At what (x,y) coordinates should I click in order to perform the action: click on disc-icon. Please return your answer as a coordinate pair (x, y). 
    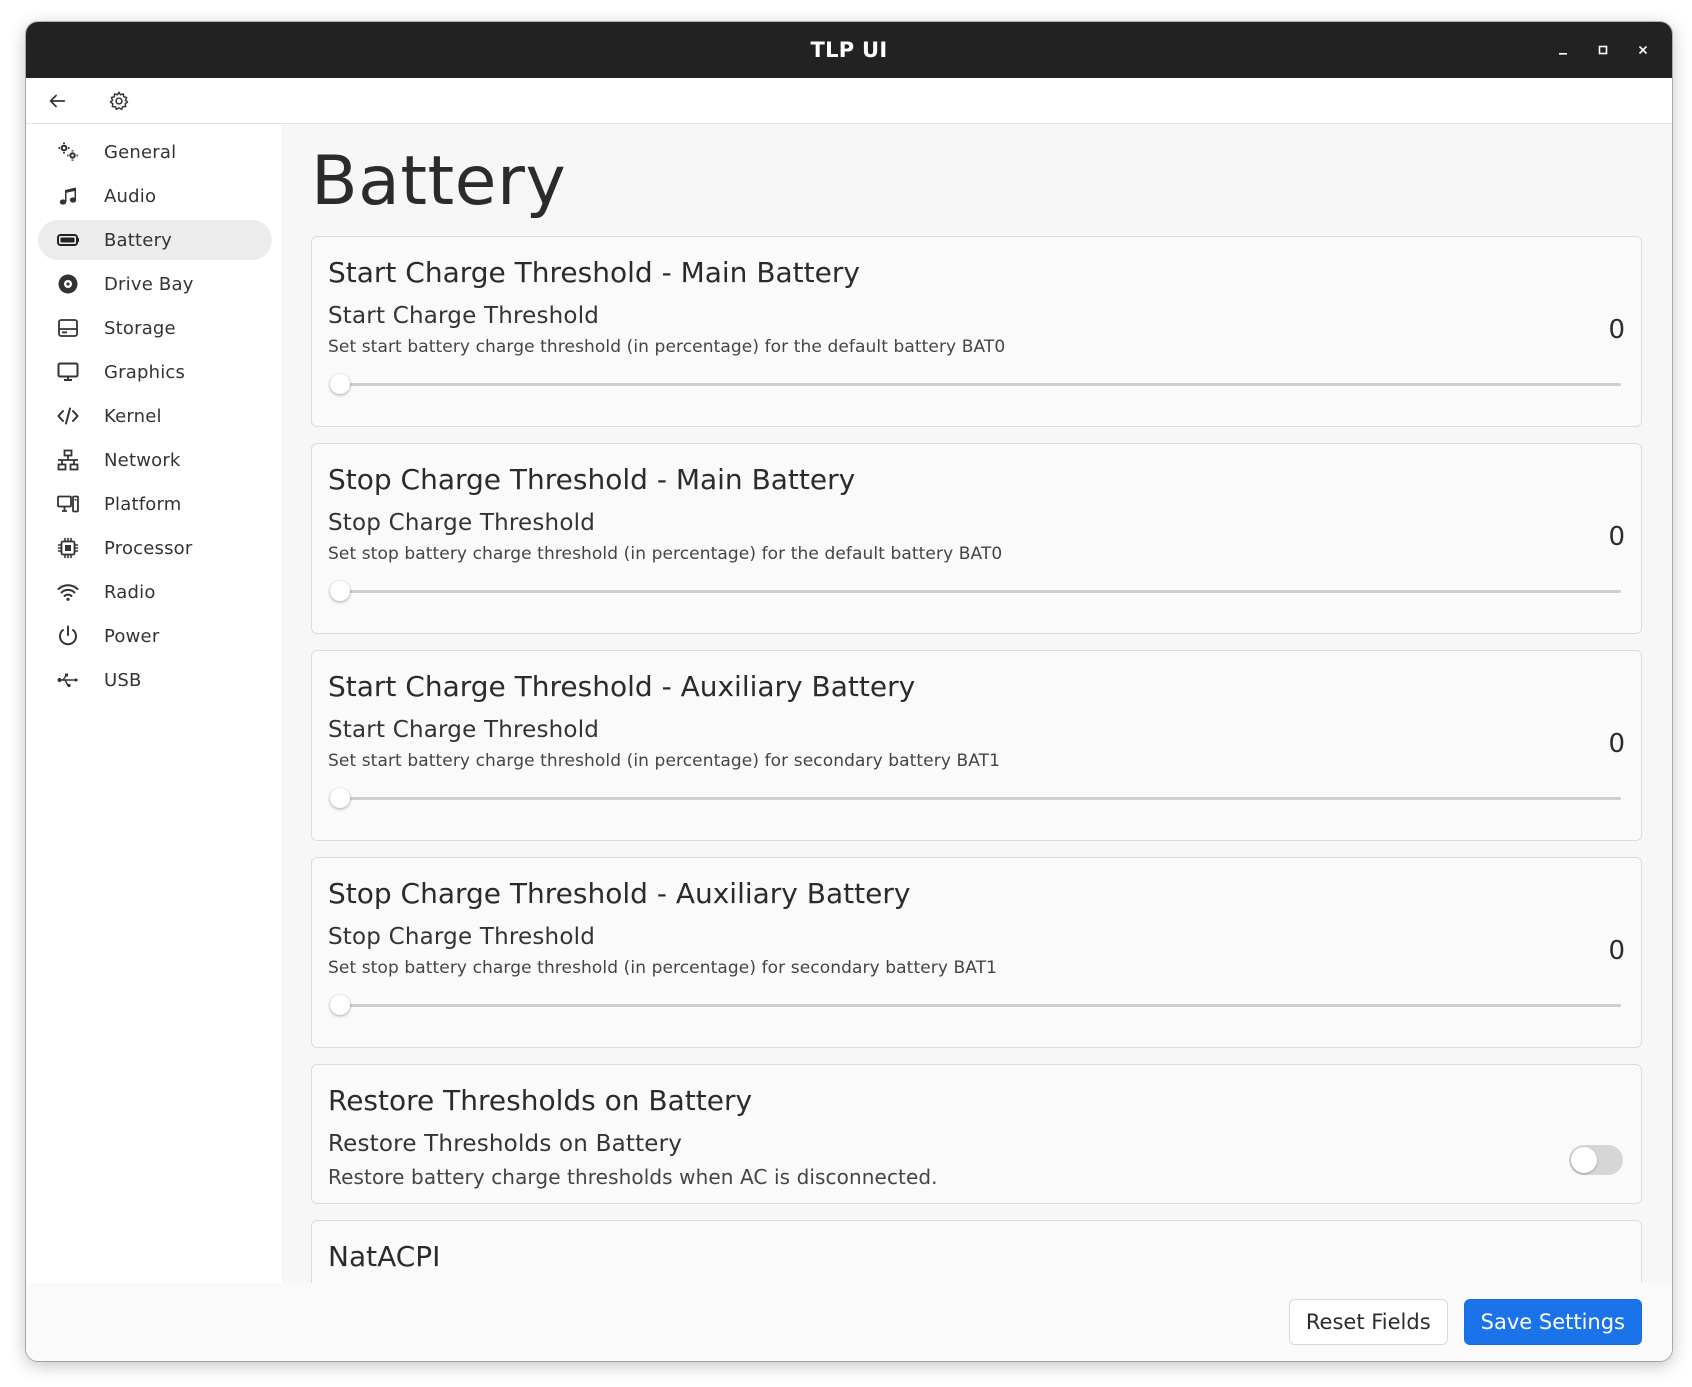
    Looking at the image, I should click on (68, 284).